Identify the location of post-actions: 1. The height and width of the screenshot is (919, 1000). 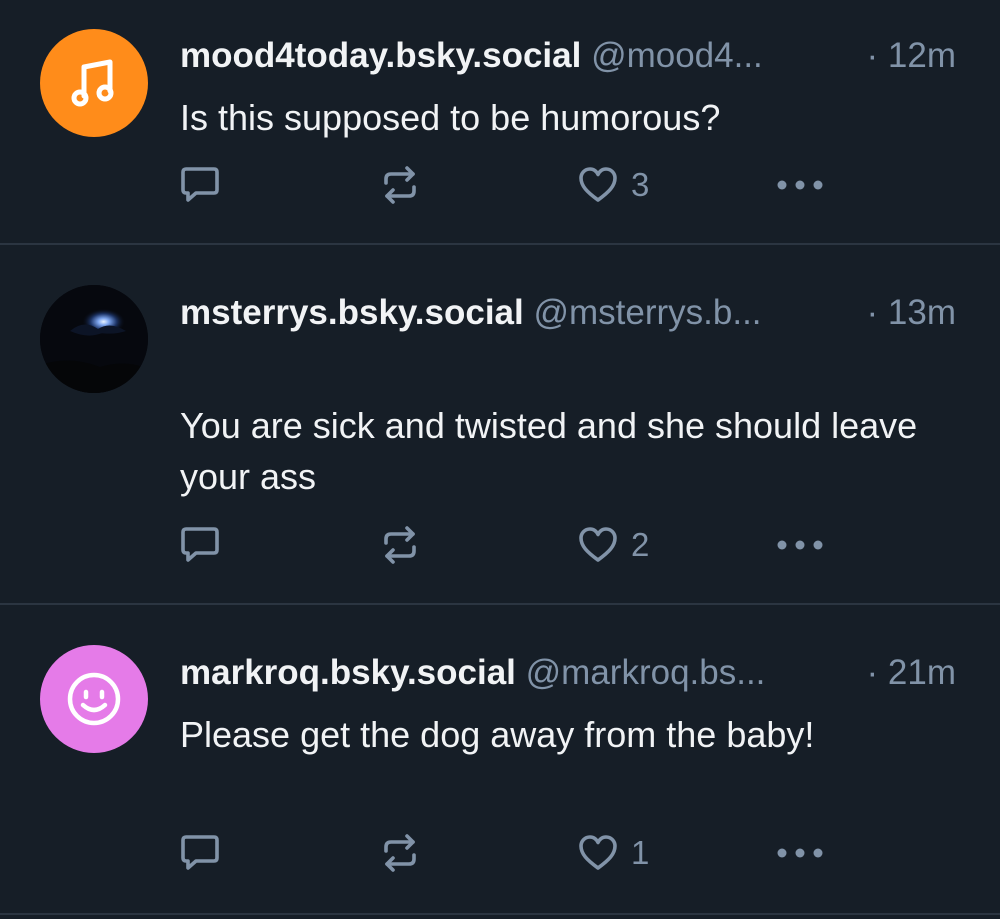
(500, 853).